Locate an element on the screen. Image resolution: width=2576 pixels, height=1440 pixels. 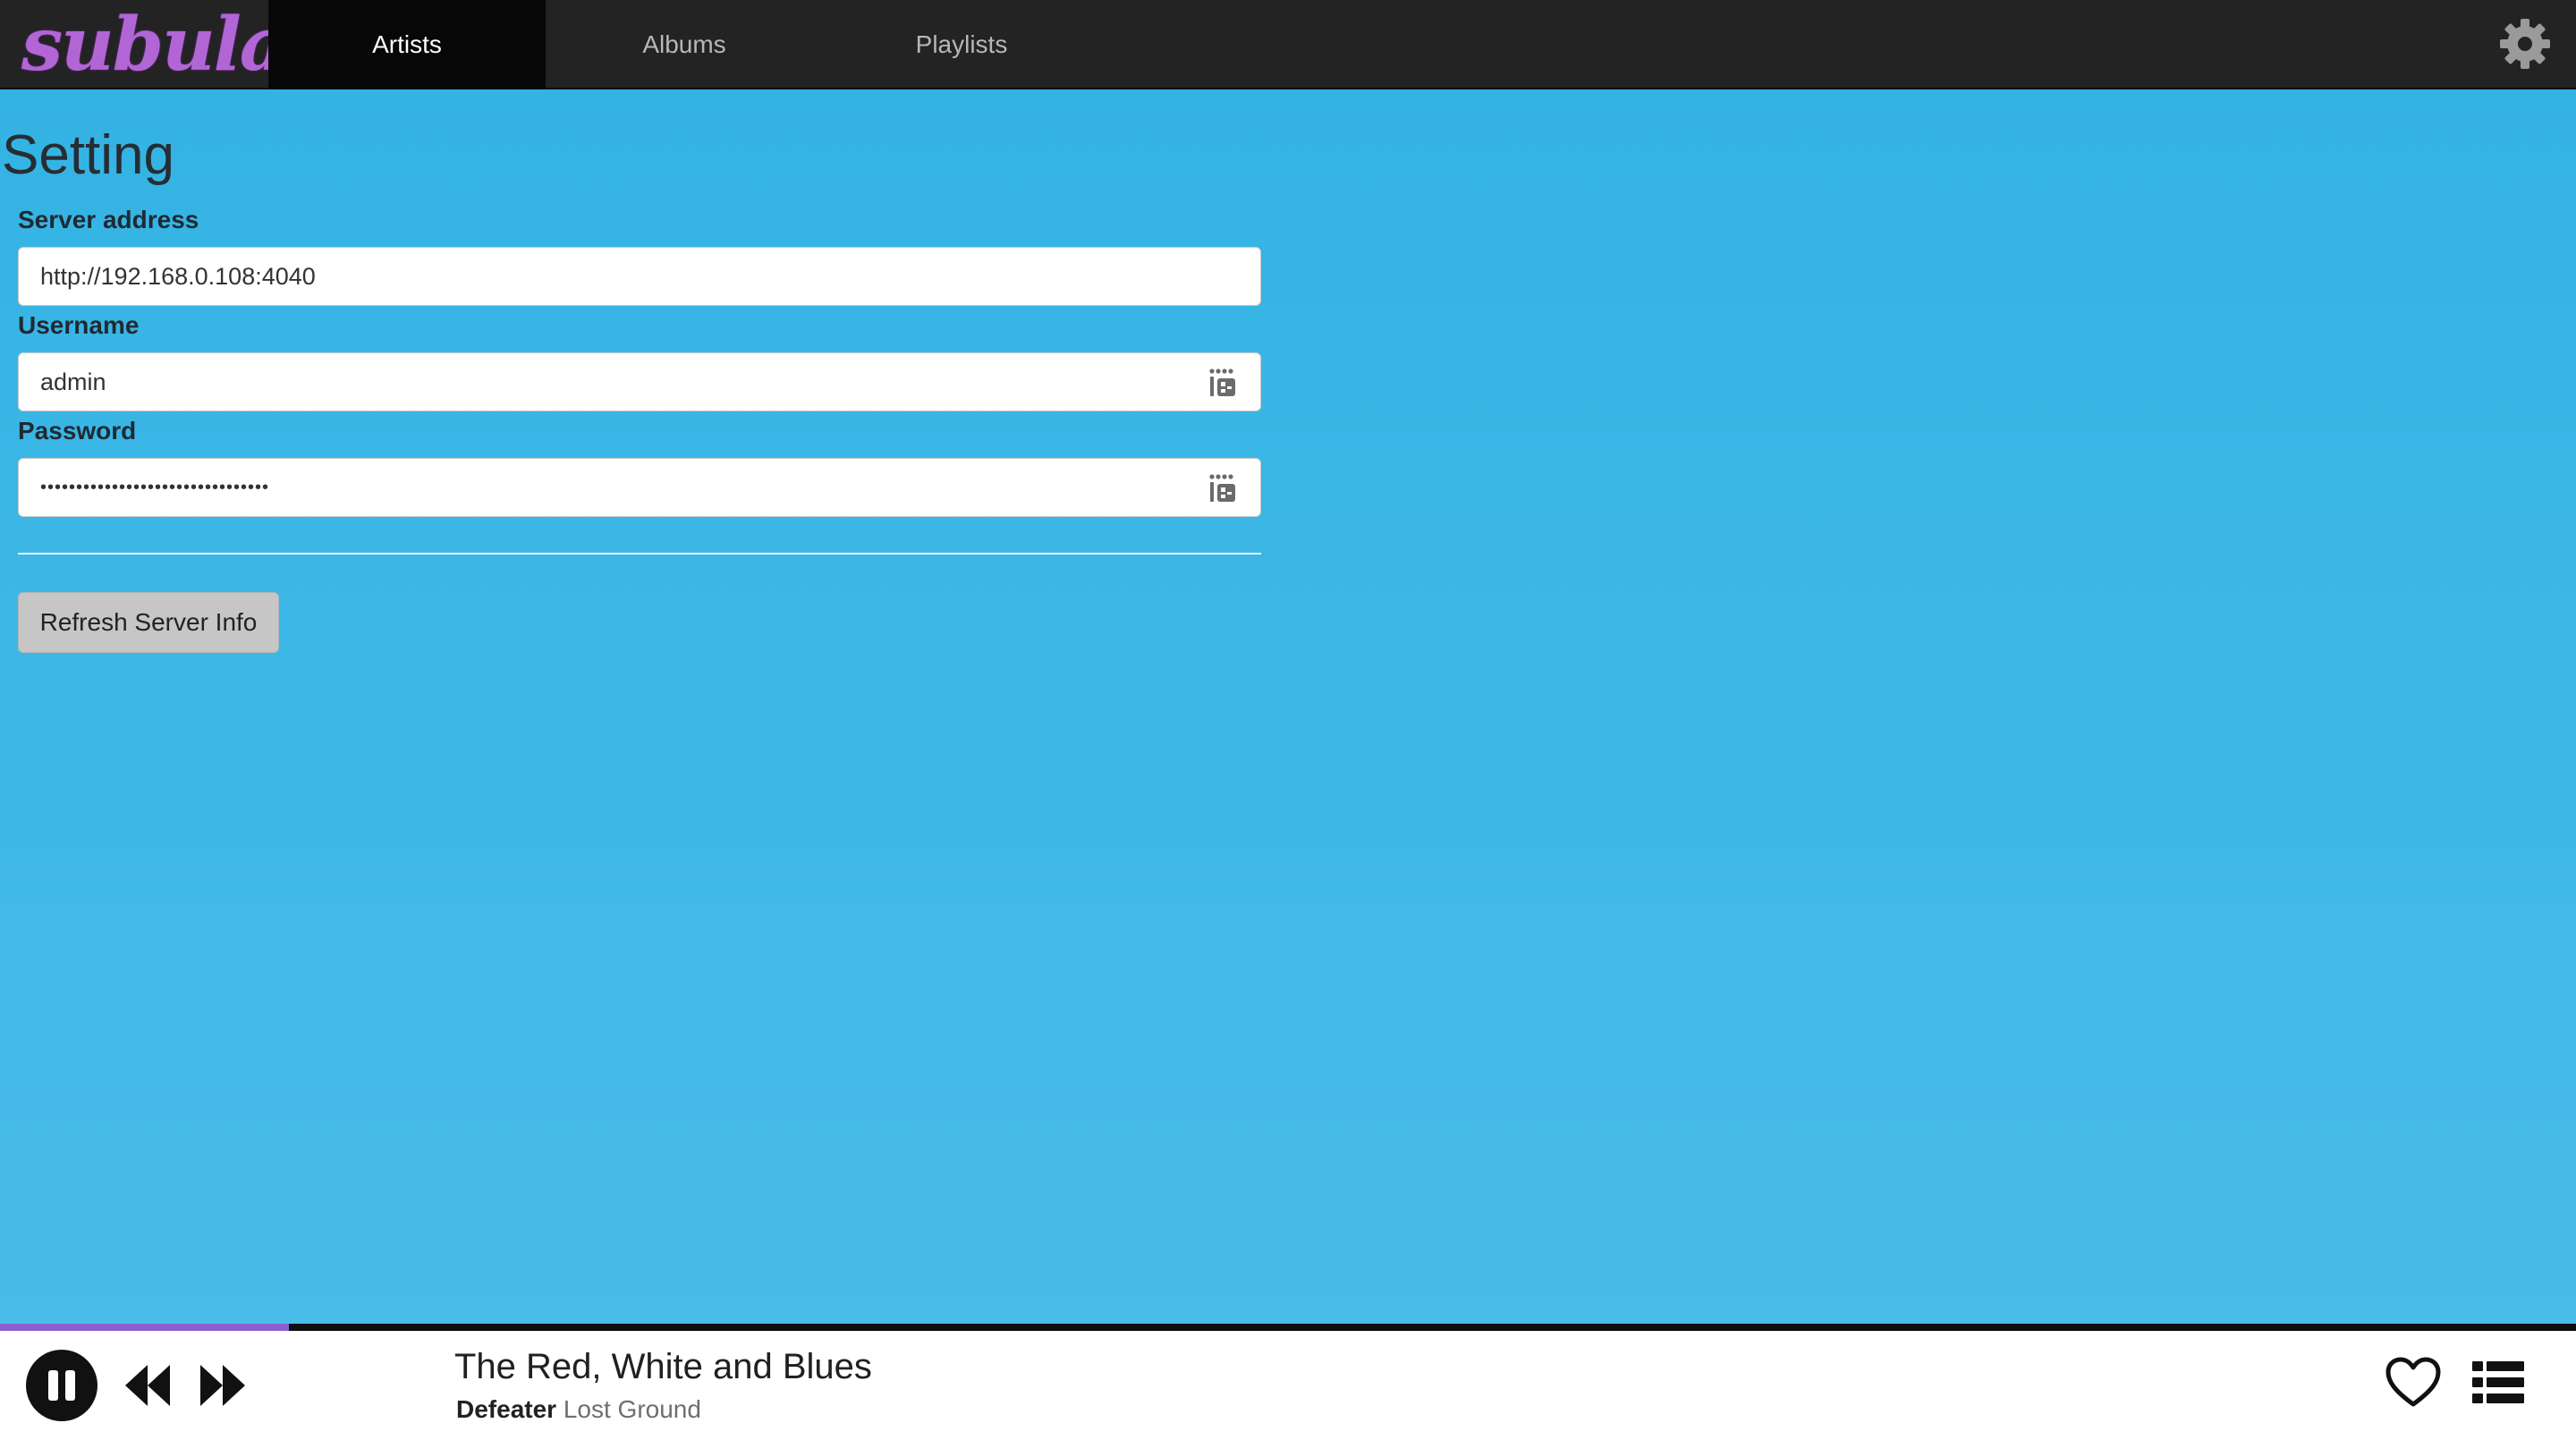
app-logo: subular is located at coordinates (172, 44).